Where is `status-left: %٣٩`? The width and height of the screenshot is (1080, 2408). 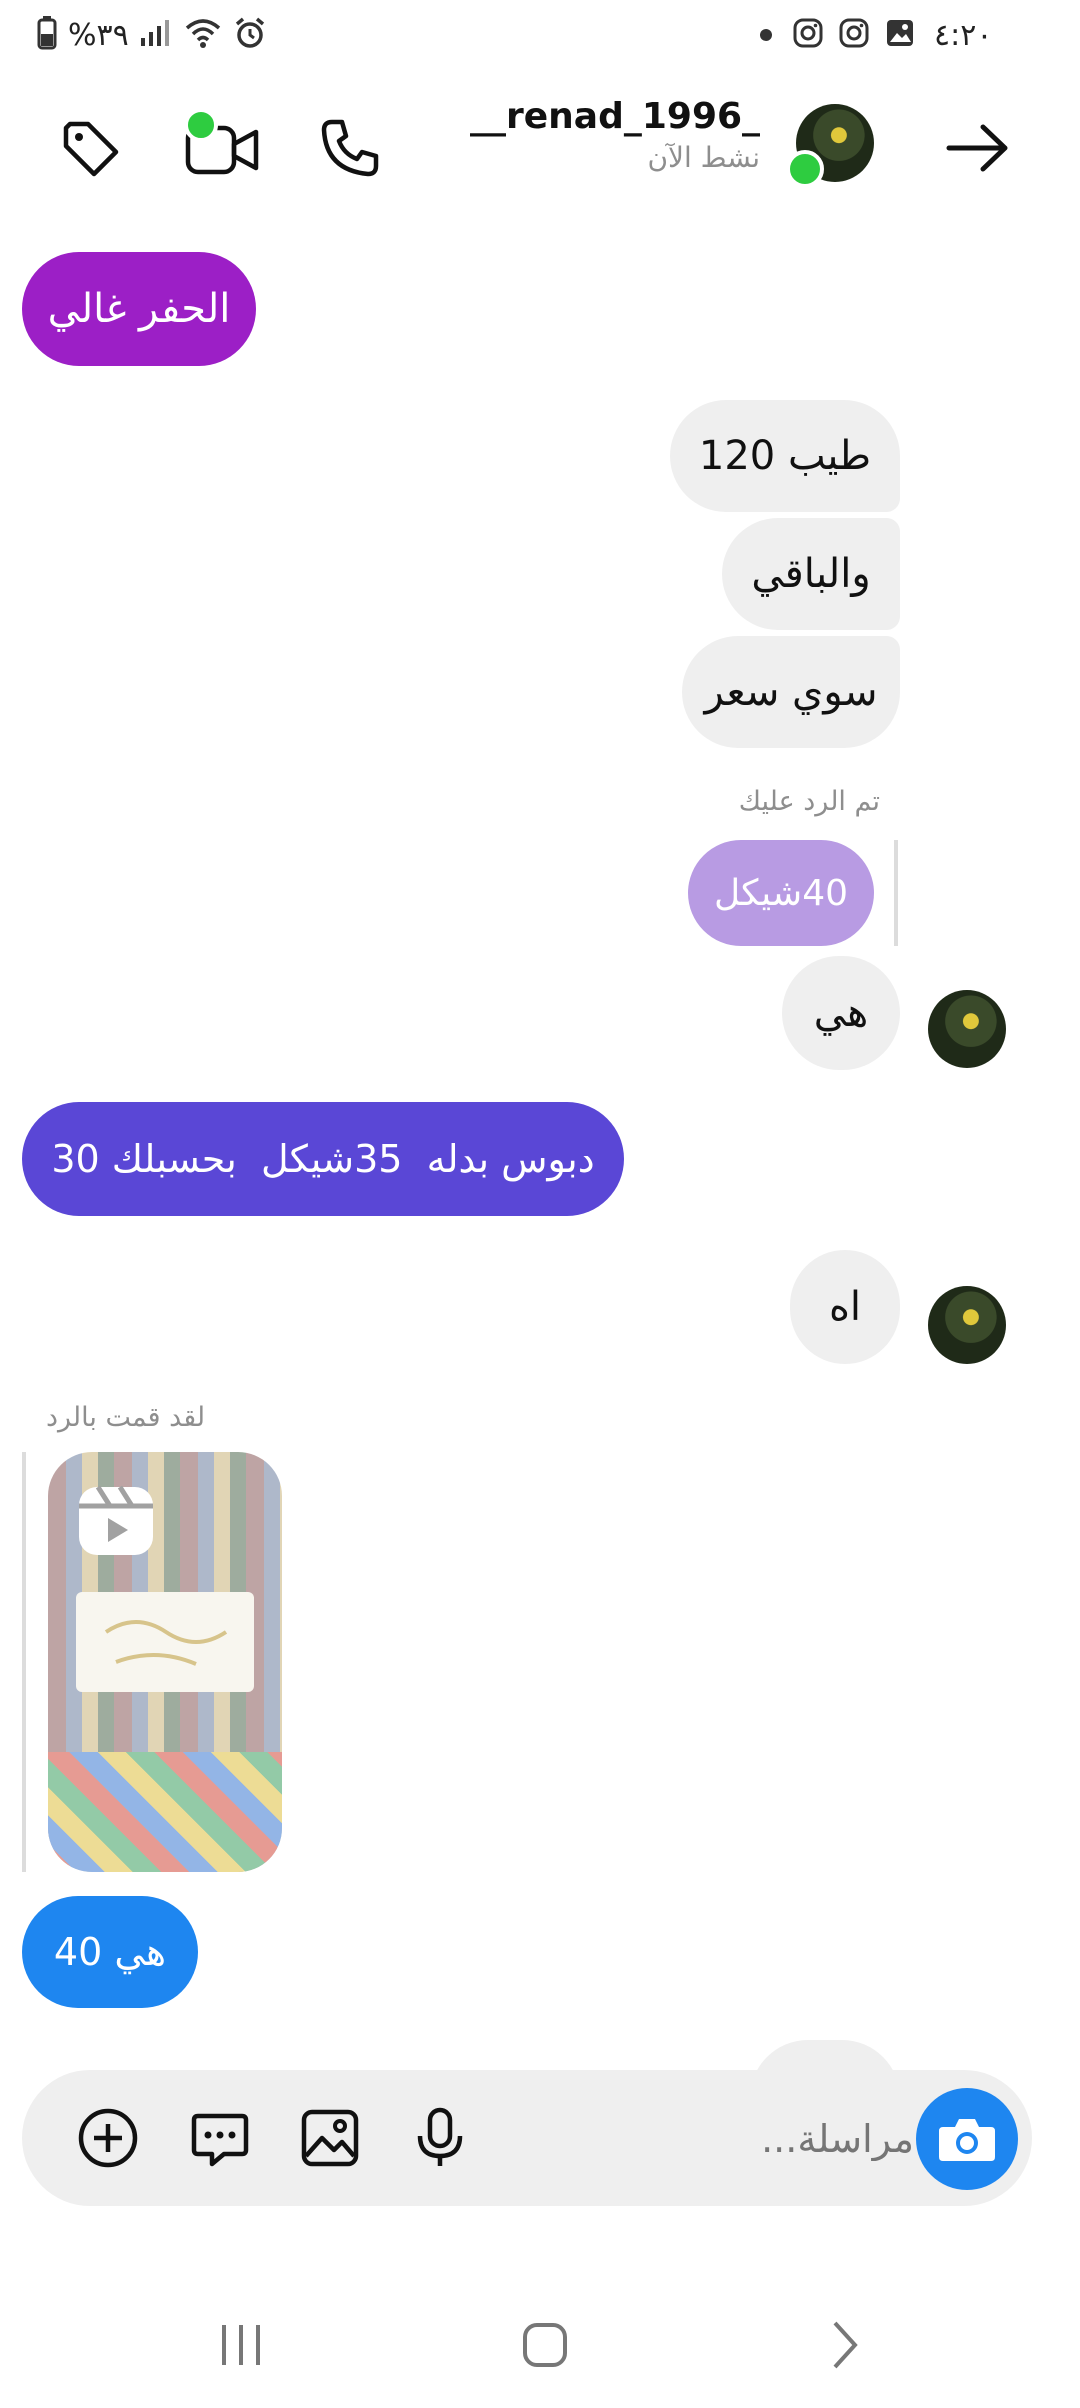 status-left: %٣٩ is located at coordinates (151, 35).